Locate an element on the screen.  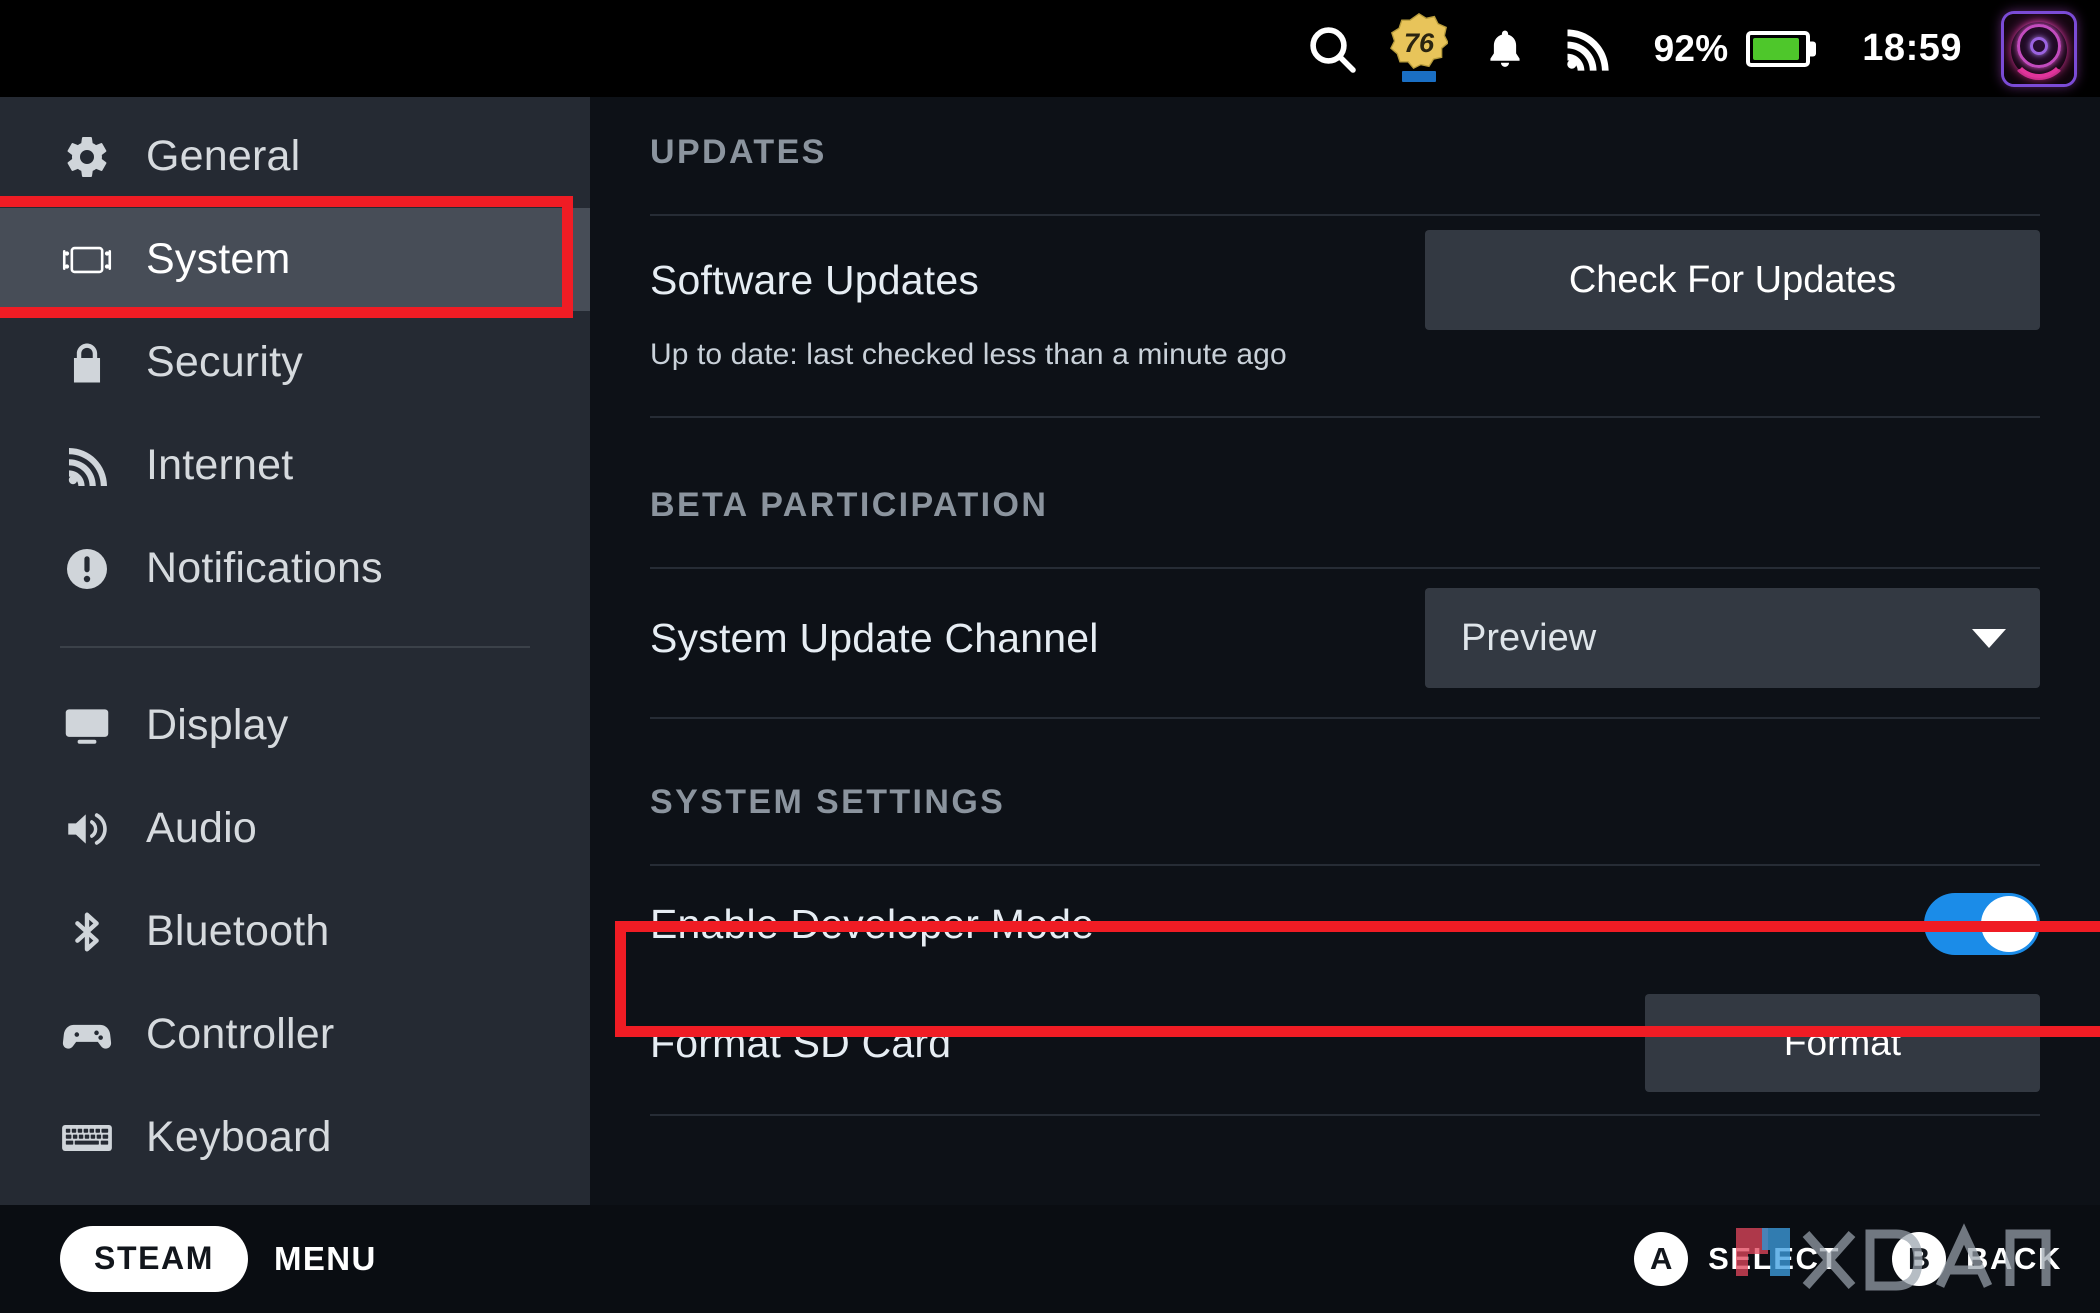
sidebar-item-keyboard: Keyboard is located at coordinates (295, 1137).